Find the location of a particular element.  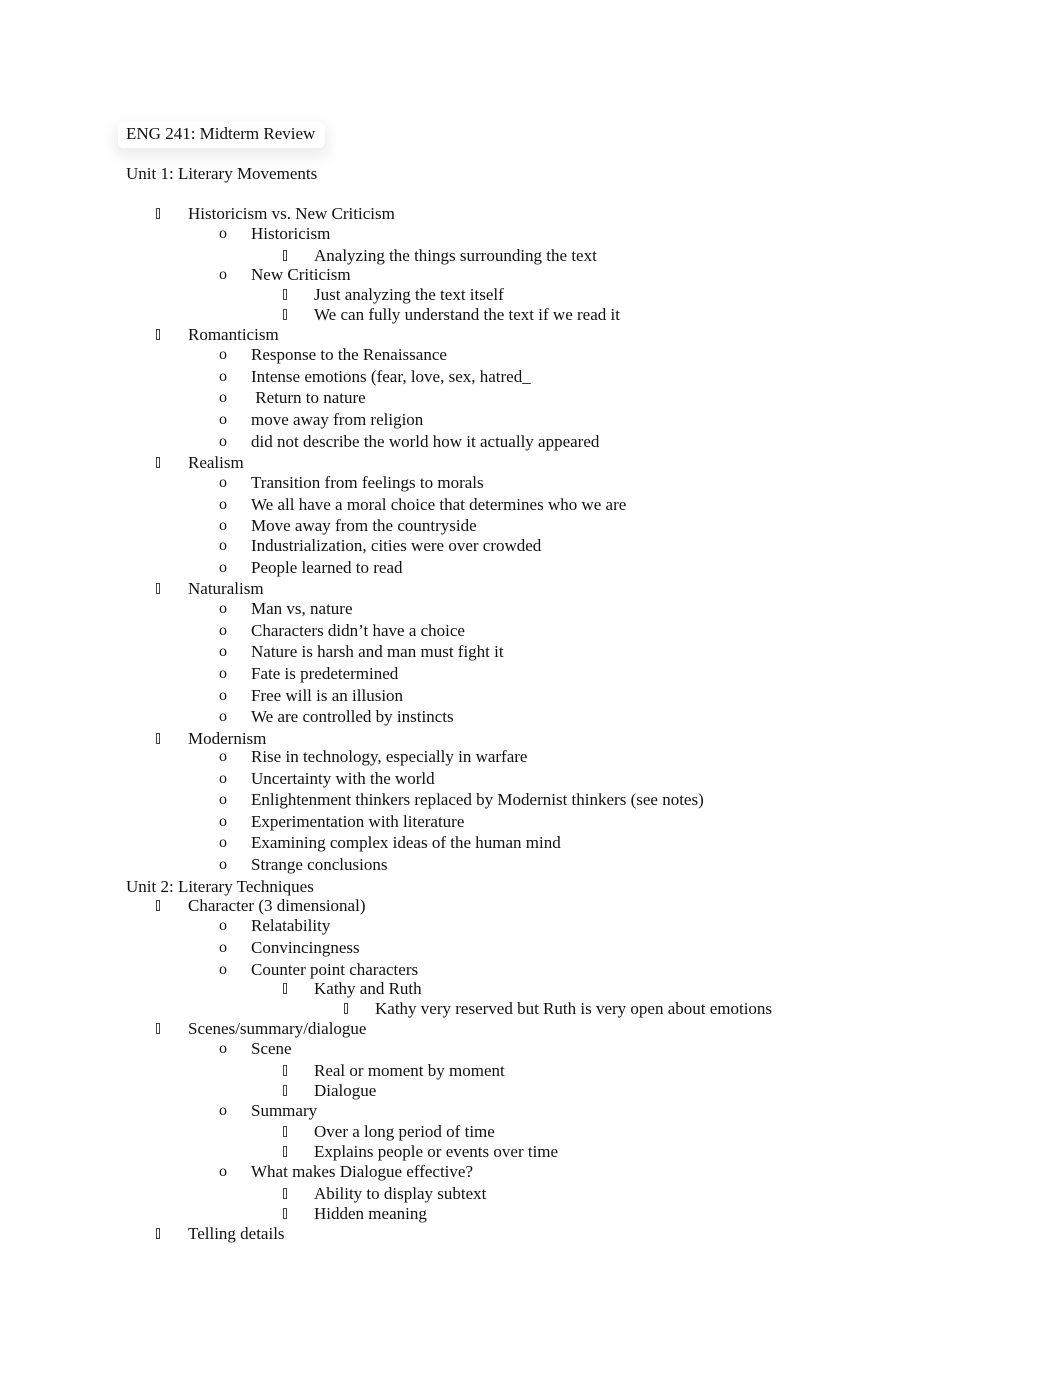

list-item-text: Fate is predetermined is located at coordinates (325, 673).